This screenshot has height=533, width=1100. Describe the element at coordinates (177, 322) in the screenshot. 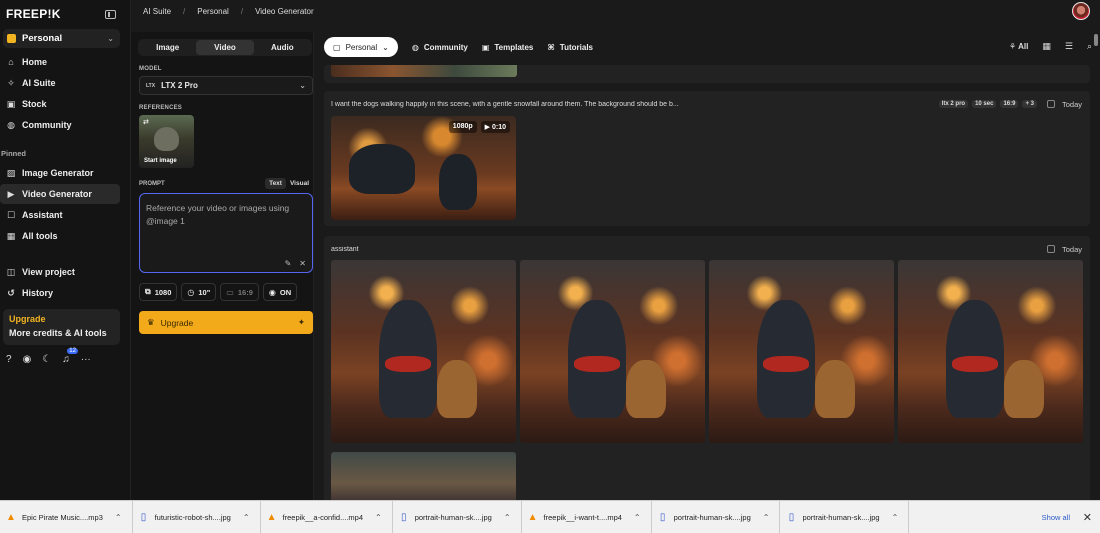

I see `upgrade-button-label: Upgrade` at that location.